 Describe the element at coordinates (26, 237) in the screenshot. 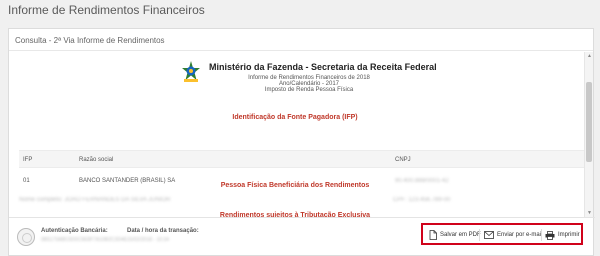

I see `seal-icon` at that location.